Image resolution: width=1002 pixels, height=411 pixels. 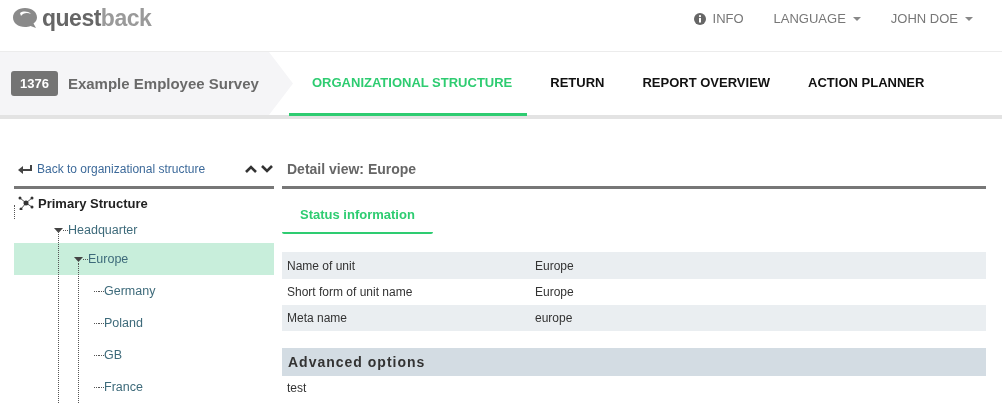 I want to click on info-link: INFO, so click(x=718, y=19).